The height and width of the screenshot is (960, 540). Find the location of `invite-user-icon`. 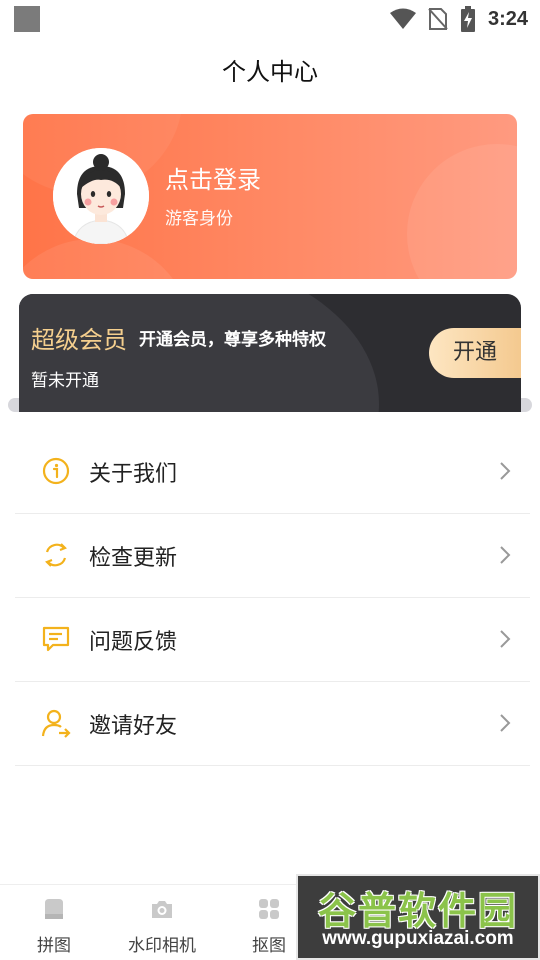

invite-user-icon is located at coordinates (56, 723).